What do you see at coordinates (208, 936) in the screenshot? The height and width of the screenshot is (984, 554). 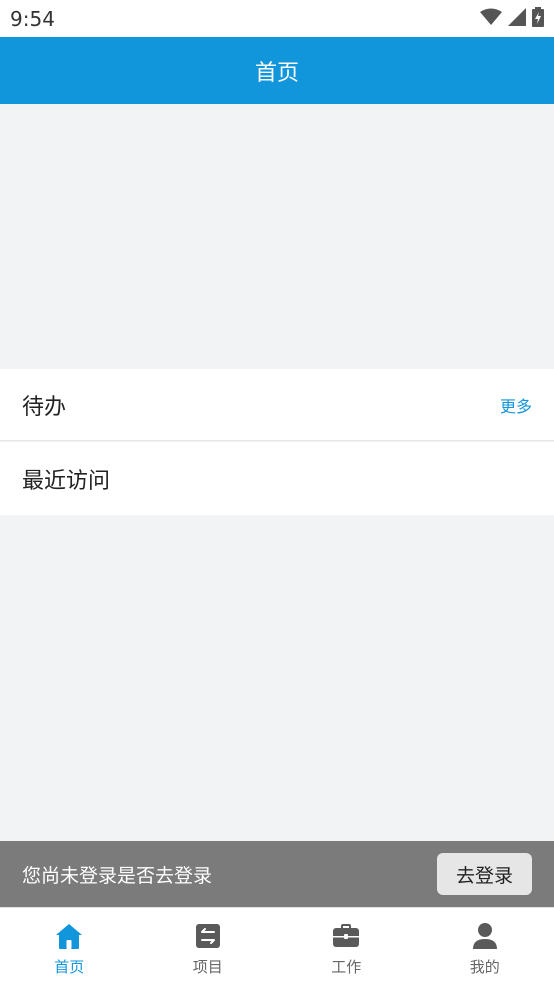 I see `swap-icon` at bounding box center [208, 936].